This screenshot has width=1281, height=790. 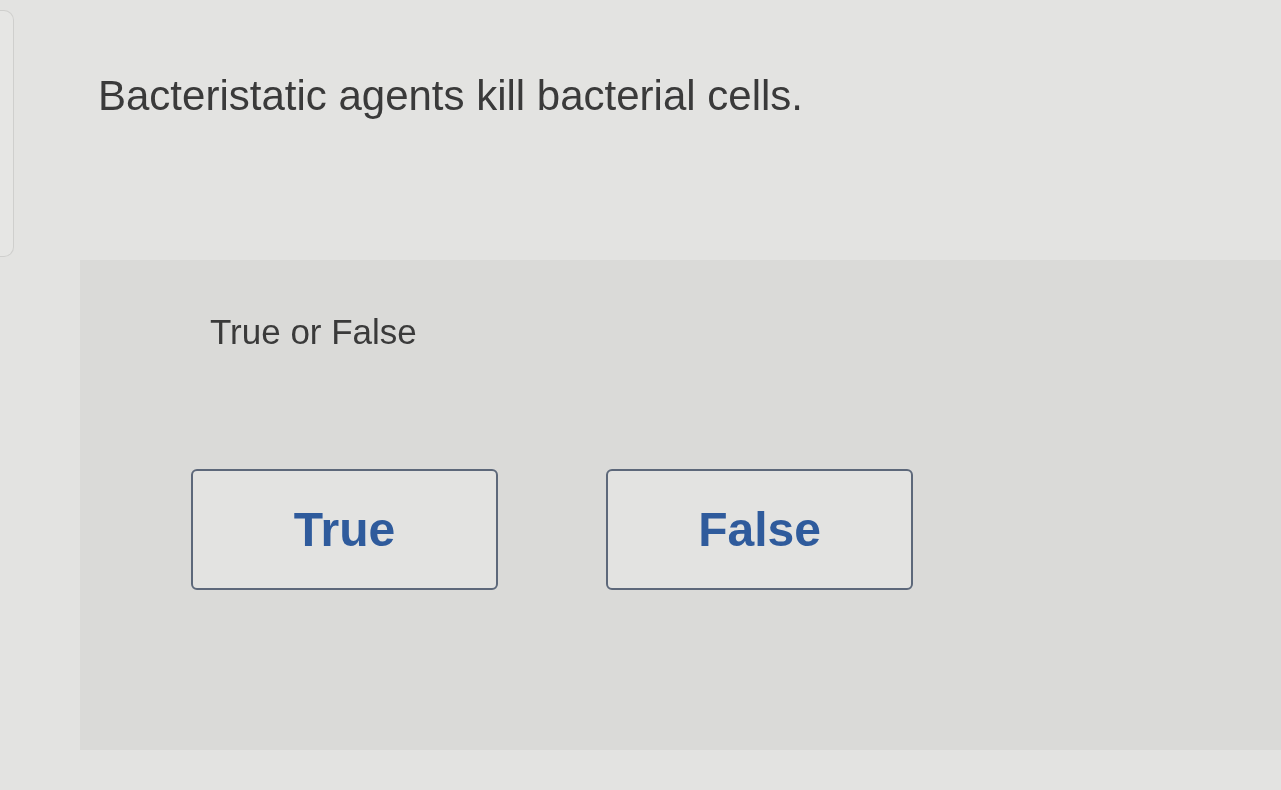 What do you see at coordinates (759, 529) in the screenshot?
I see `answer-option: False` at bounding box center [759, 529].